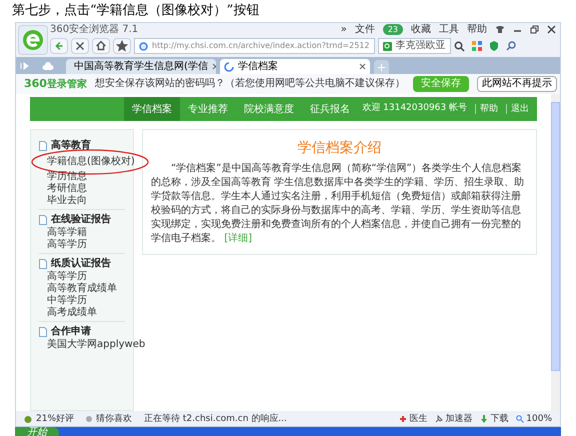 The image size is (576, 436). What do you see at coordinates (362, 66) in the screenshot?
I see `close-tab-icon` at bounding box center [362, 66].